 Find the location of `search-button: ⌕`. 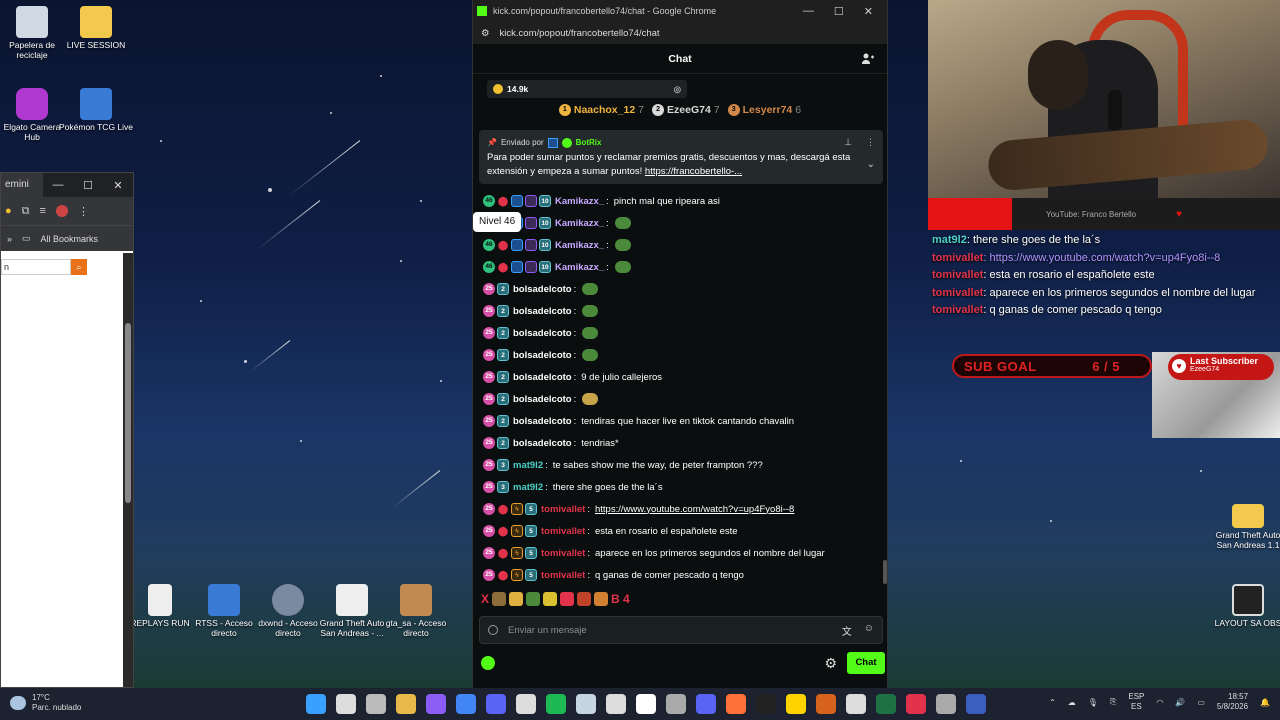

search-button: ⌕ is located at coordinates (79, 267).